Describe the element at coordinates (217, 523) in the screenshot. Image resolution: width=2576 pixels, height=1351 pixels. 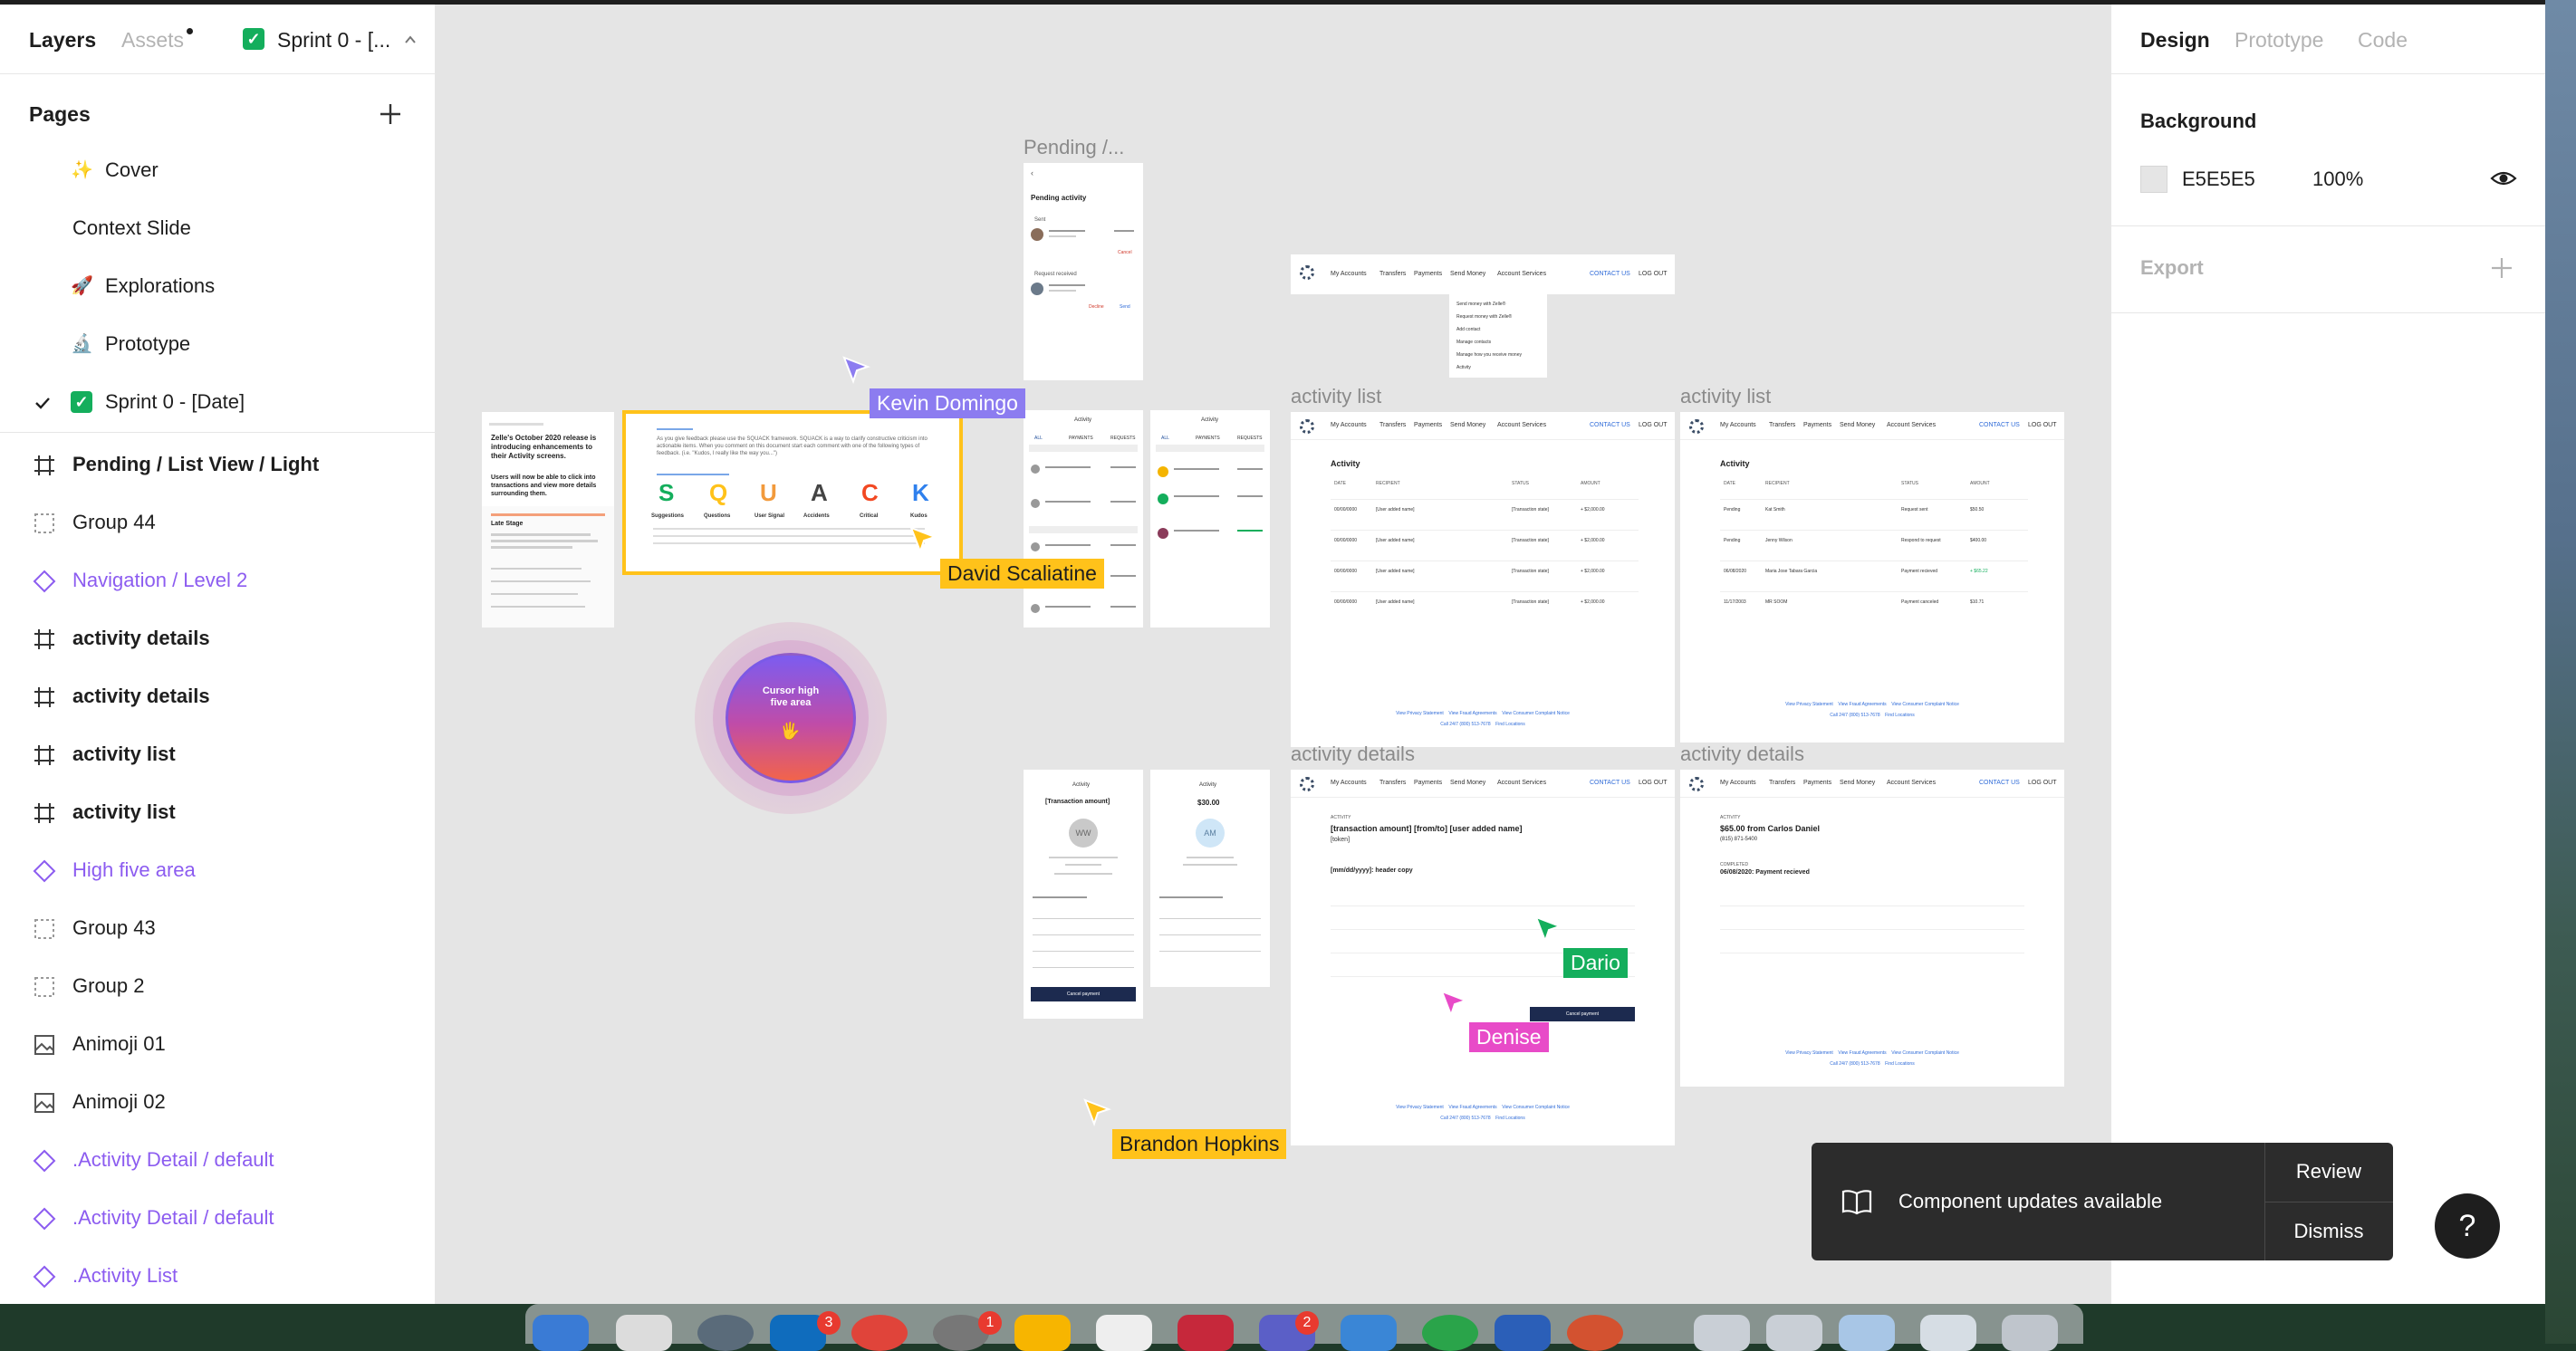
I see `layer-item: Group 44` at that location.